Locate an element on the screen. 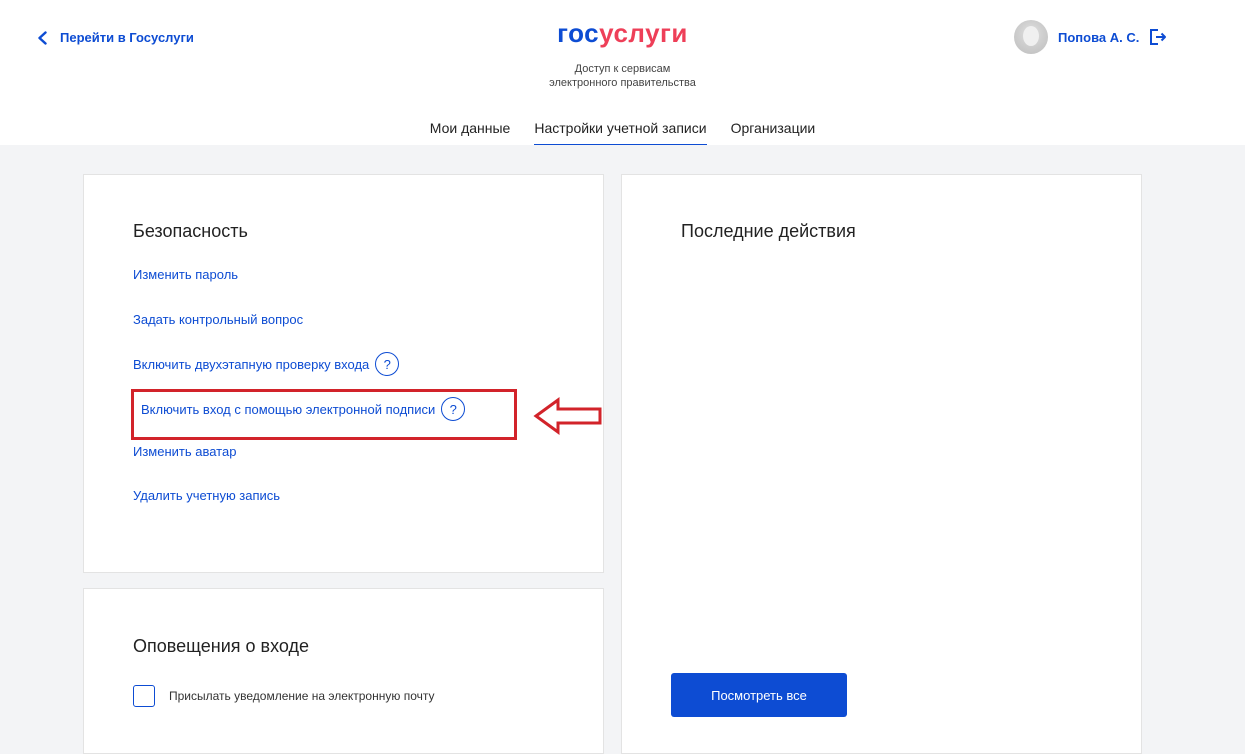 Image resolution: width=1245 pixels, height=754 pixels. email-notification-checkbox is located at coordinates (144, 696).